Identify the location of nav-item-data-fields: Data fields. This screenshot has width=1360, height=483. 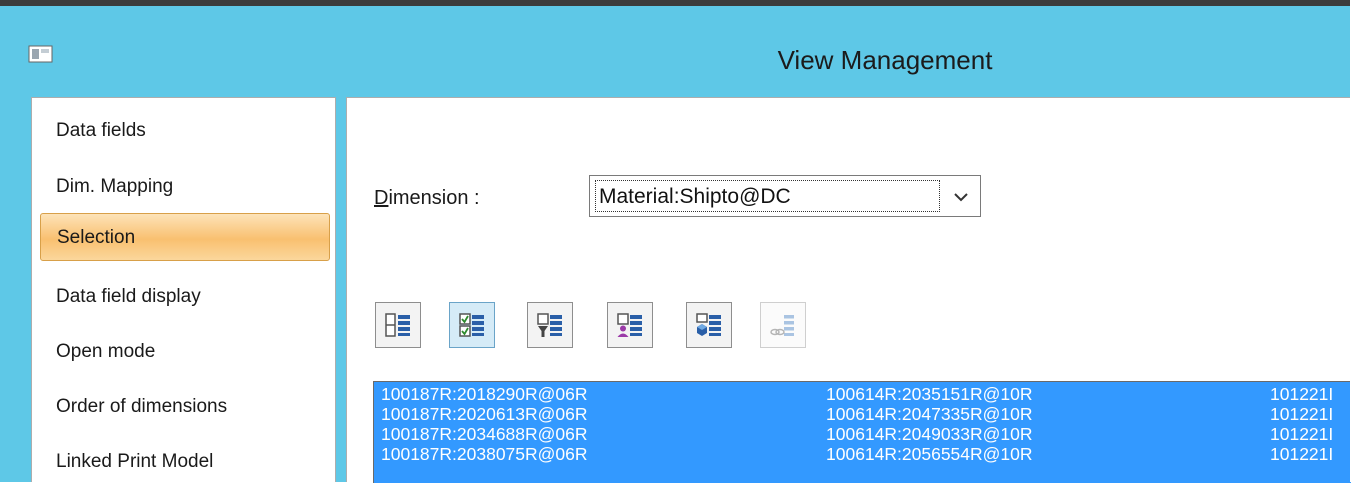
(101, 131).